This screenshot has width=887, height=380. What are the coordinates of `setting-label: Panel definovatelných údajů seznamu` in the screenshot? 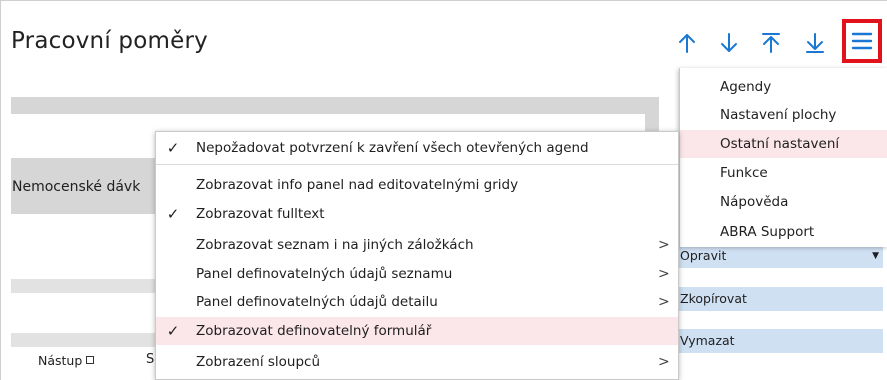 It's located at (324, 274).